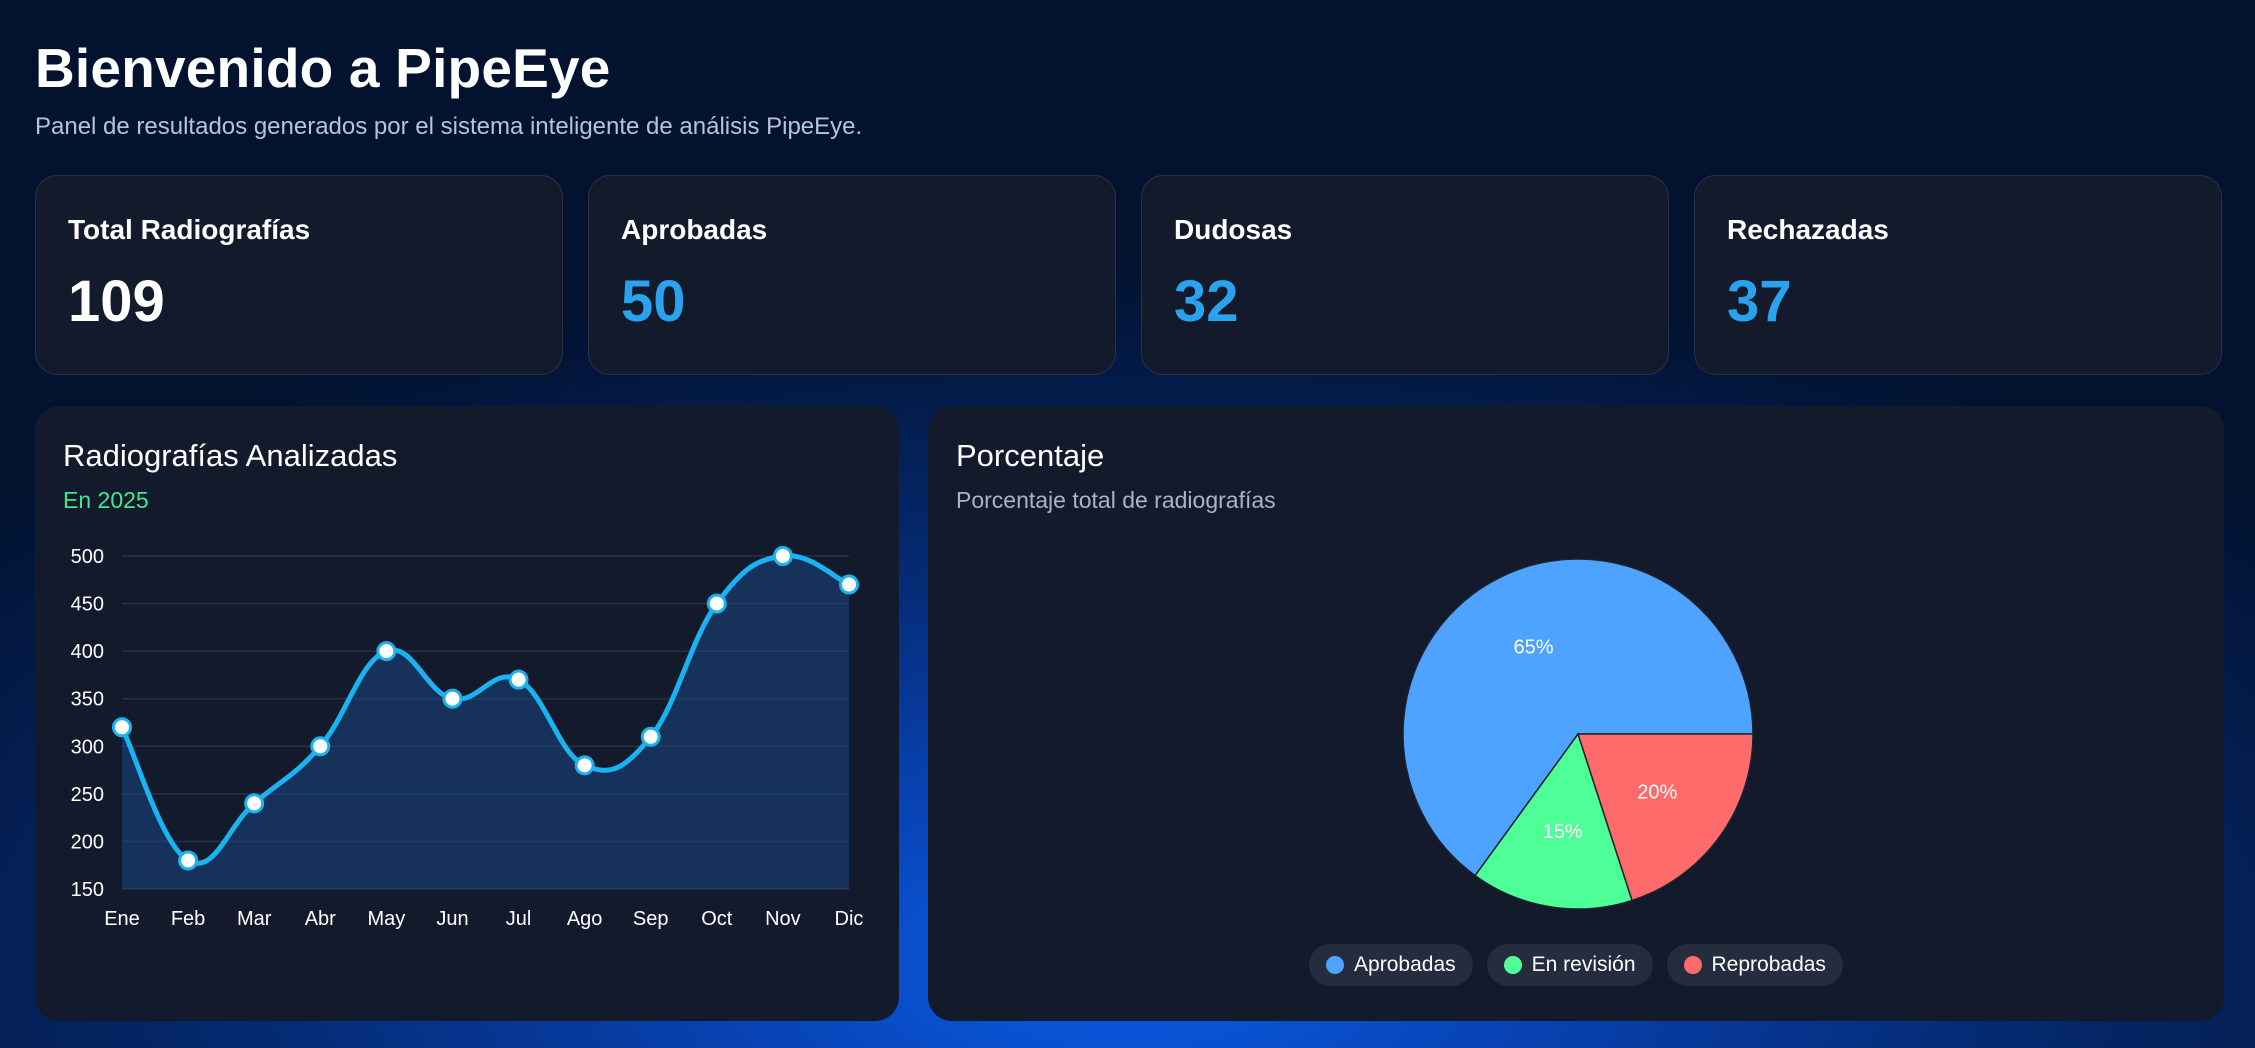 This screenshot has height=1048, width=2255. What do you see at coordinates (485, 722) in the screenshot?
I see `area-fill` at bounding box center [485, 722].